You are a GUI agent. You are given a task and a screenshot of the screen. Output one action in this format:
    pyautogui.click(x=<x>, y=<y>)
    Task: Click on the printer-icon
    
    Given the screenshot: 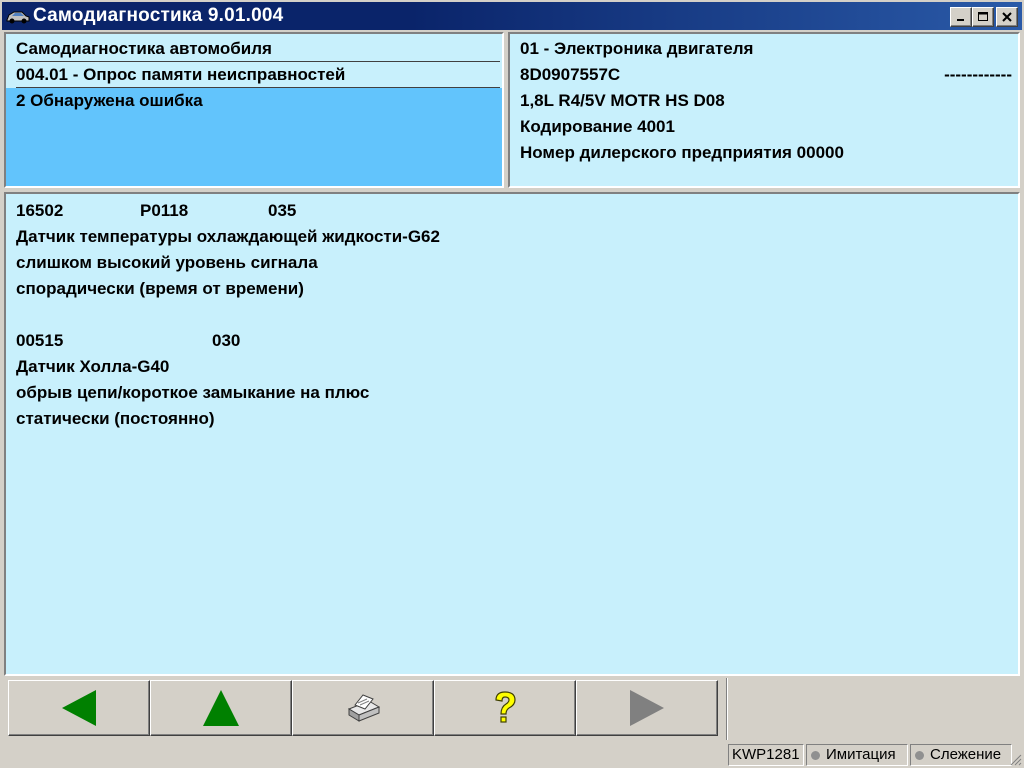 What is the action you would take?
    pyautogui.click(x=364, y=708)
    